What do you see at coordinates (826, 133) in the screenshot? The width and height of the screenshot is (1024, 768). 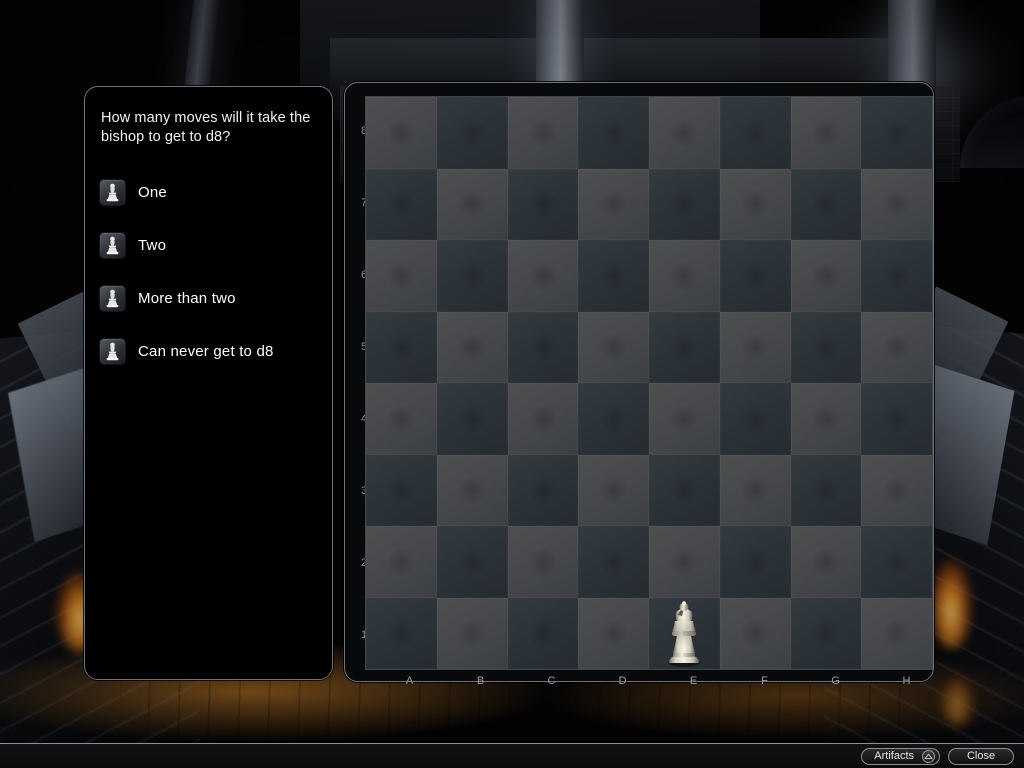 I see `board-square-g8` at bounding box center [826, 133].